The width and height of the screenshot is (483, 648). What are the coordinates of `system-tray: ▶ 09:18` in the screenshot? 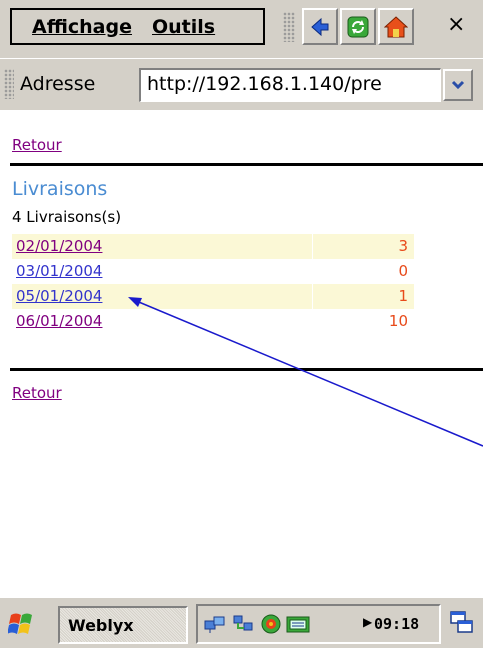 It's located at (318, 624).